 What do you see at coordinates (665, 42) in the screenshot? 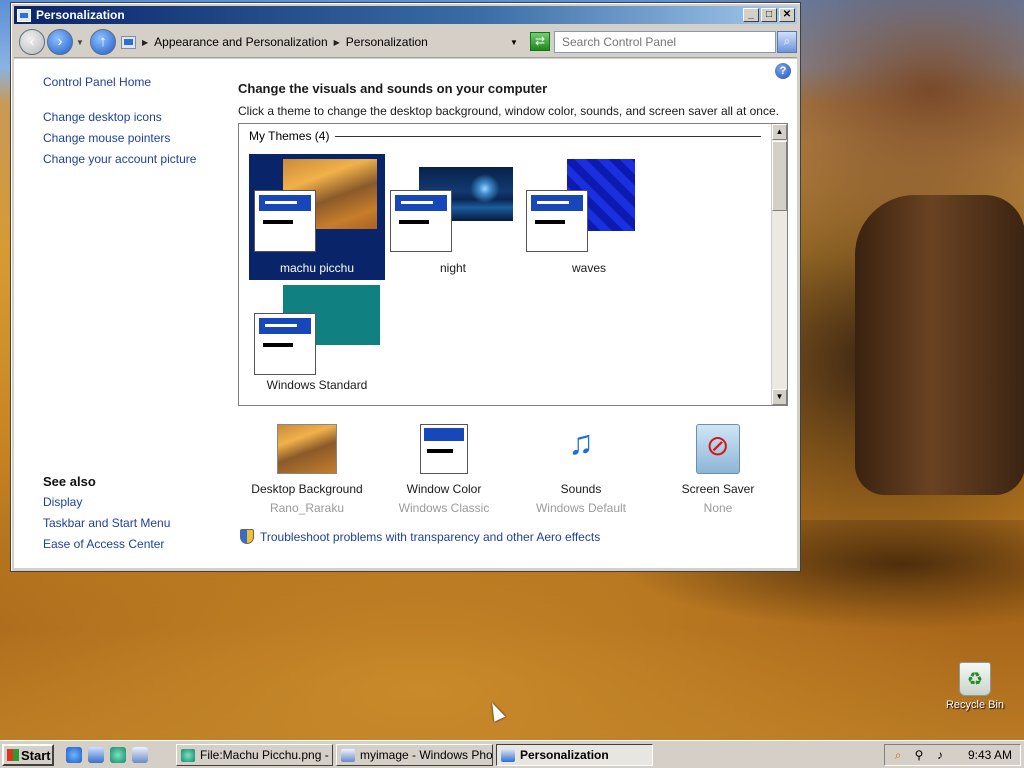
I see `search-input` at bounding box center [665, 42].